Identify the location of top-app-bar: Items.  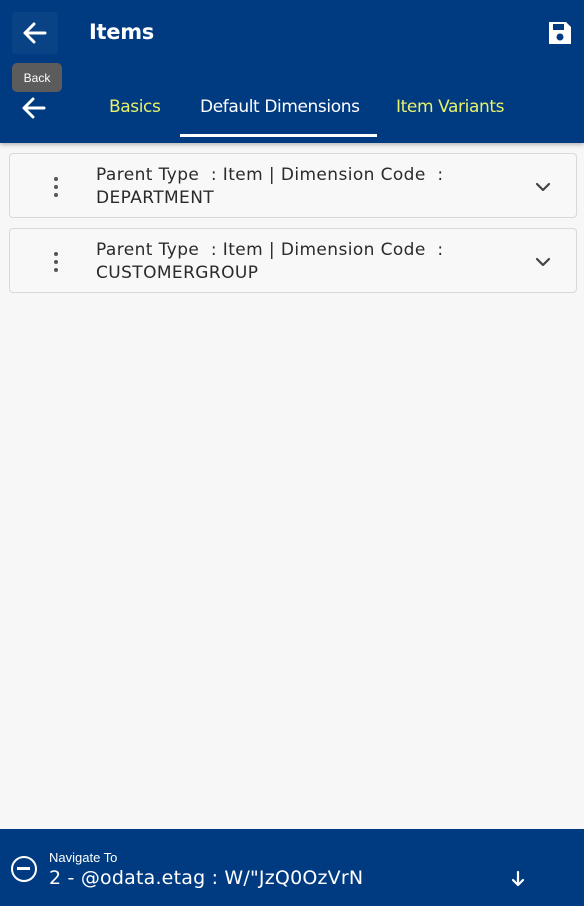
(292, 36).